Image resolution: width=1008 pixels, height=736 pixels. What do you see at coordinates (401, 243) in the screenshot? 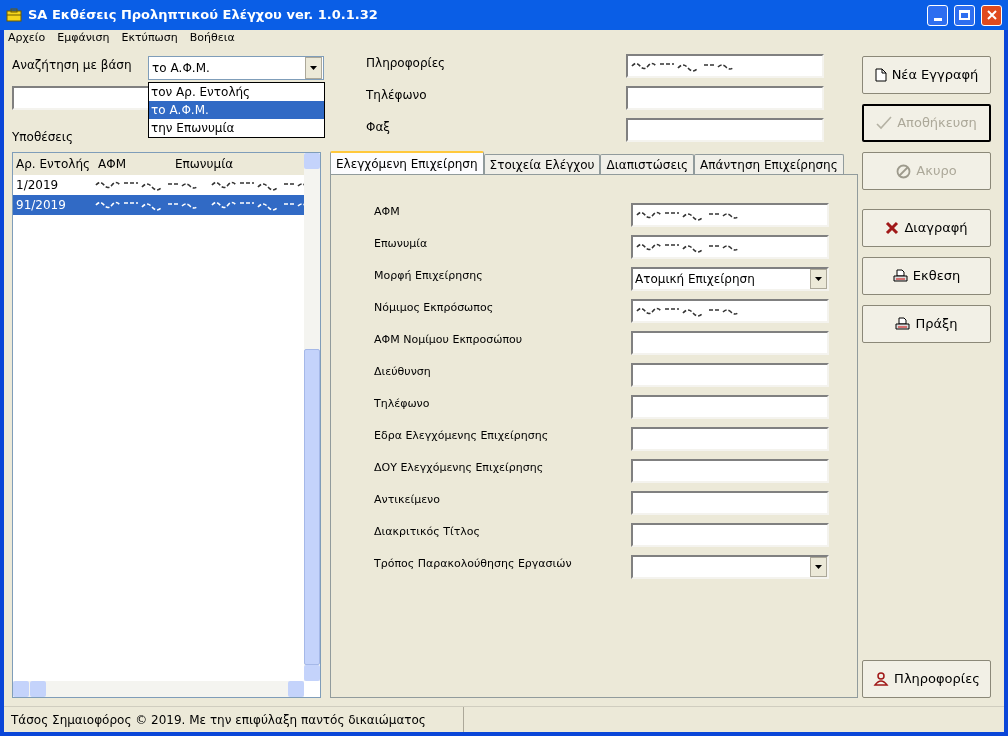
I see `field-label: Επωνυμία` at bounding box center [401, 243].